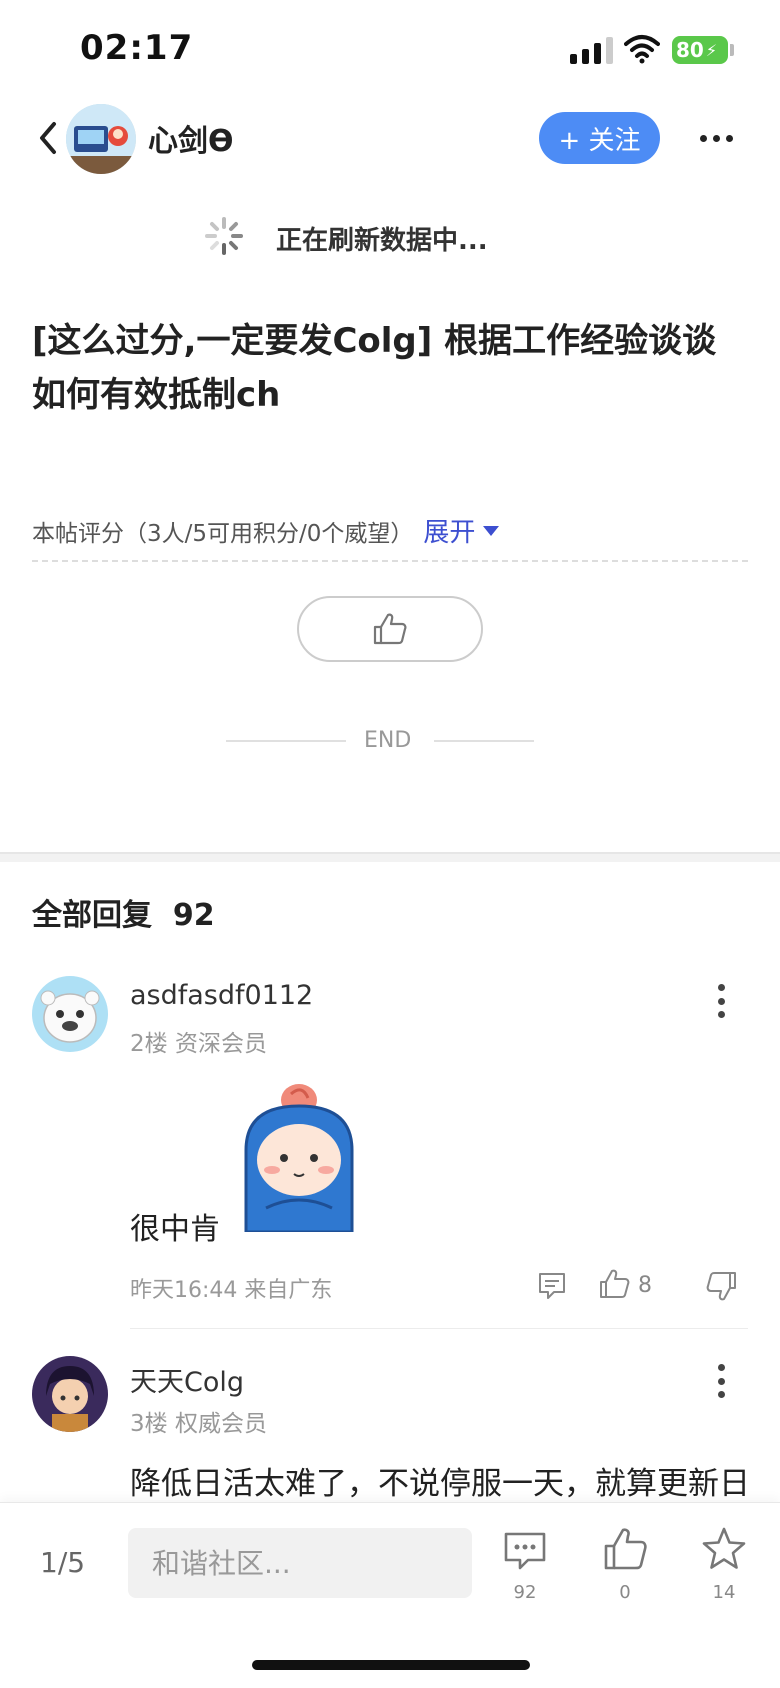  Describe the element at coordinates (614, 1284) in the screenshot. I see `comment-like-icon` at that location.